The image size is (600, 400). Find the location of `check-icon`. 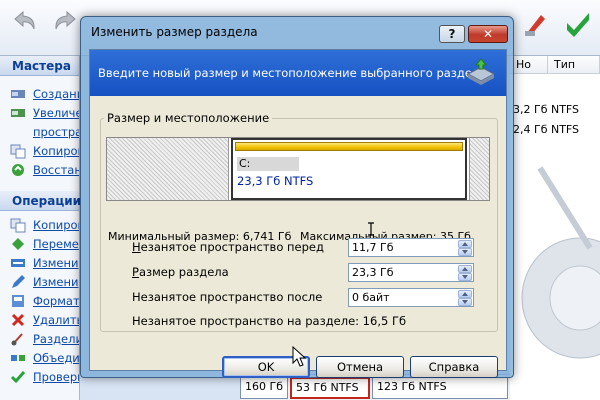

check-icon is located at coordinates (18, 377).